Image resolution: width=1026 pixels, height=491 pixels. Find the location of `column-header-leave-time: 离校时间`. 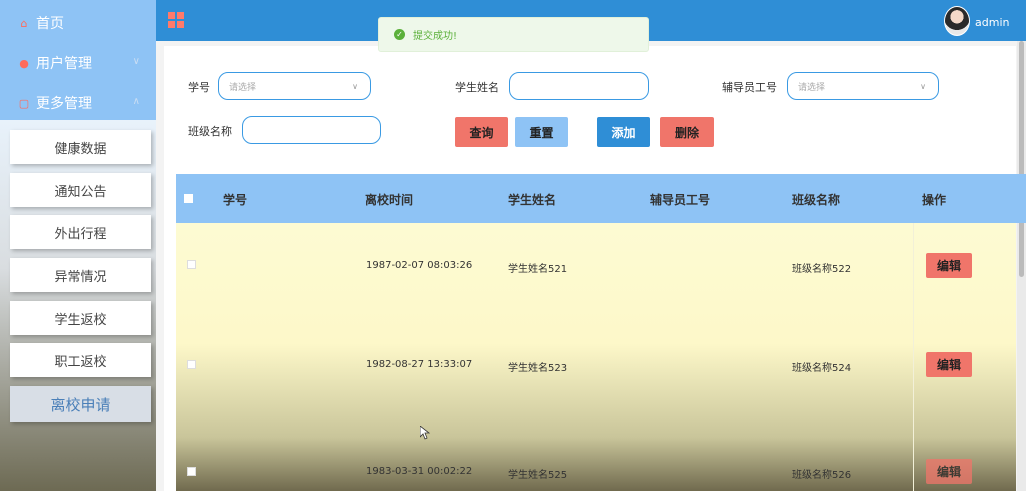

column-header-leave-time: 离校时间 is located at coordinates (389, 199).